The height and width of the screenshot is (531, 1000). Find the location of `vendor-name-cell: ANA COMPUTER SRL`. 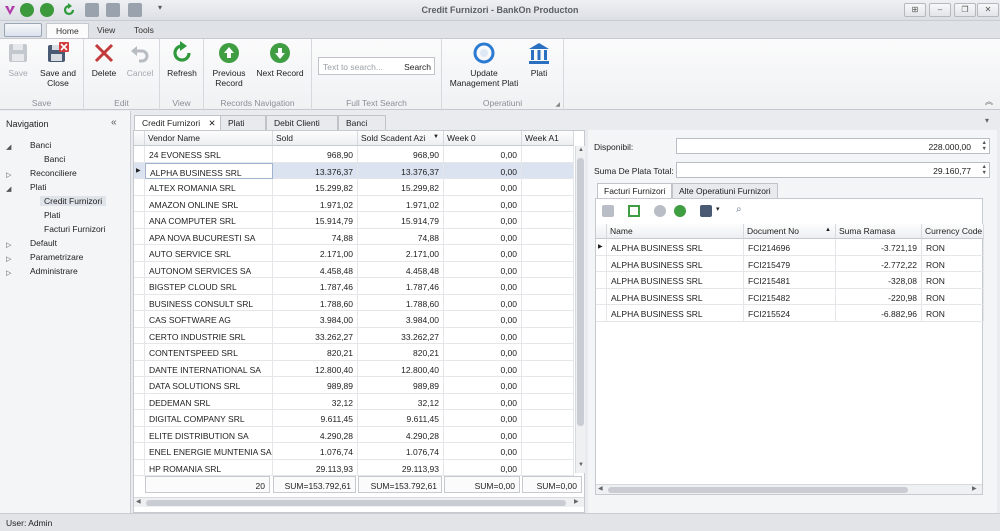

vendor-name-cell: ANA COMPUTER SRL is located at coordinates (209, 220).